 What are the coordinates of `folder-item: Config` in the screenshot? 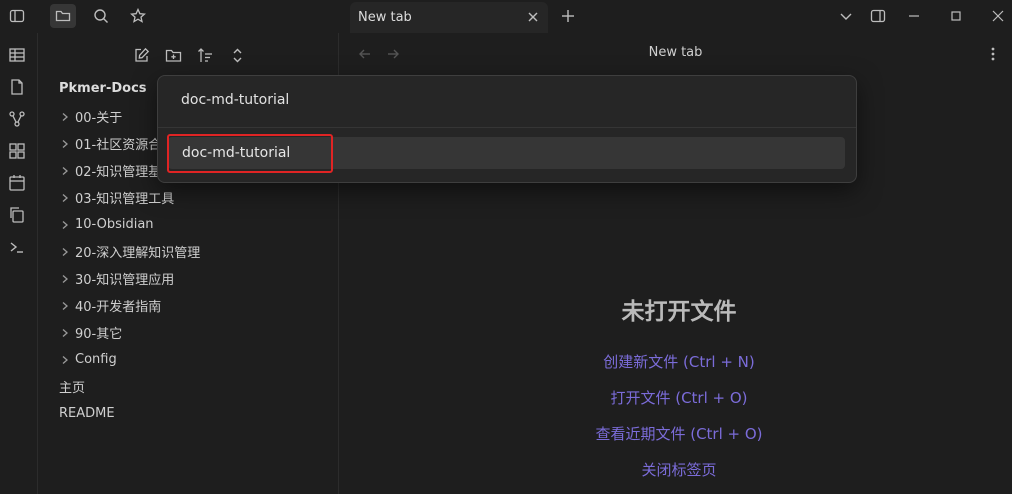 It's located at (188, 359).